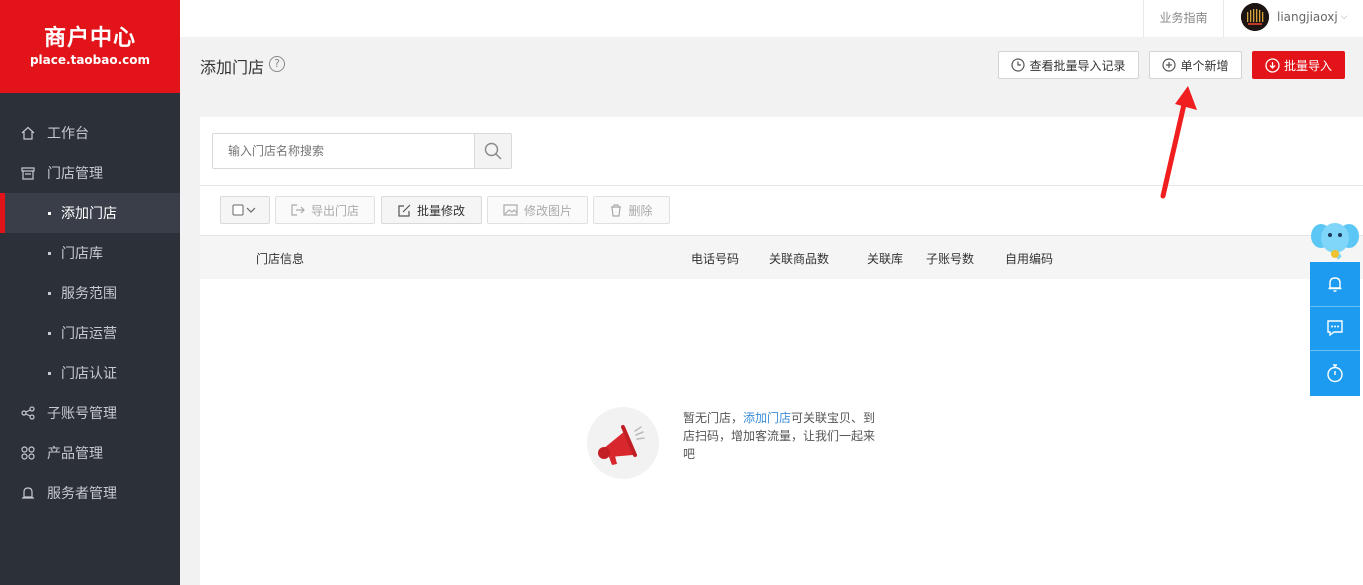 The width and height of the screenshot is (1363, 585). What do you see at coordinates (90, 133) in the screenshot?
I see `sidebar-item-workbench: 工作台` at bounding box center [90, 133].